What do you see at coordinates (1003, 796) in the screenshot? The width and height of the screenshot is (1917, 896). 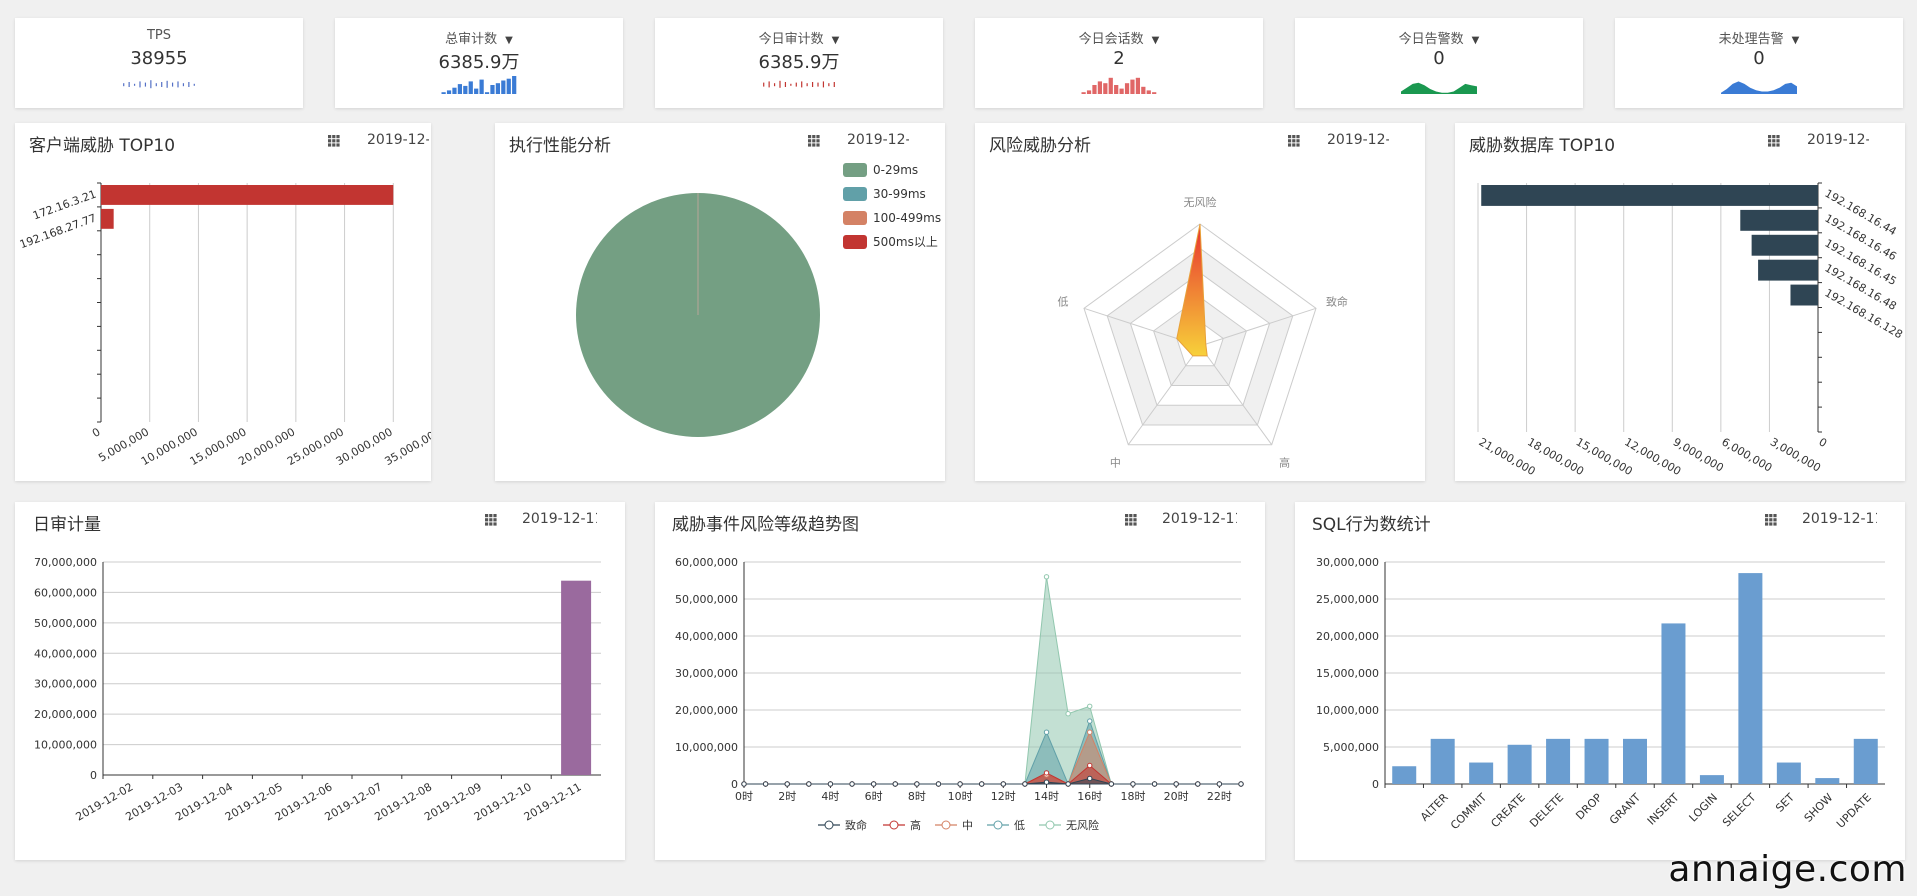 I see `x-tick-label: 12时` at bounding box center [1003, 796].